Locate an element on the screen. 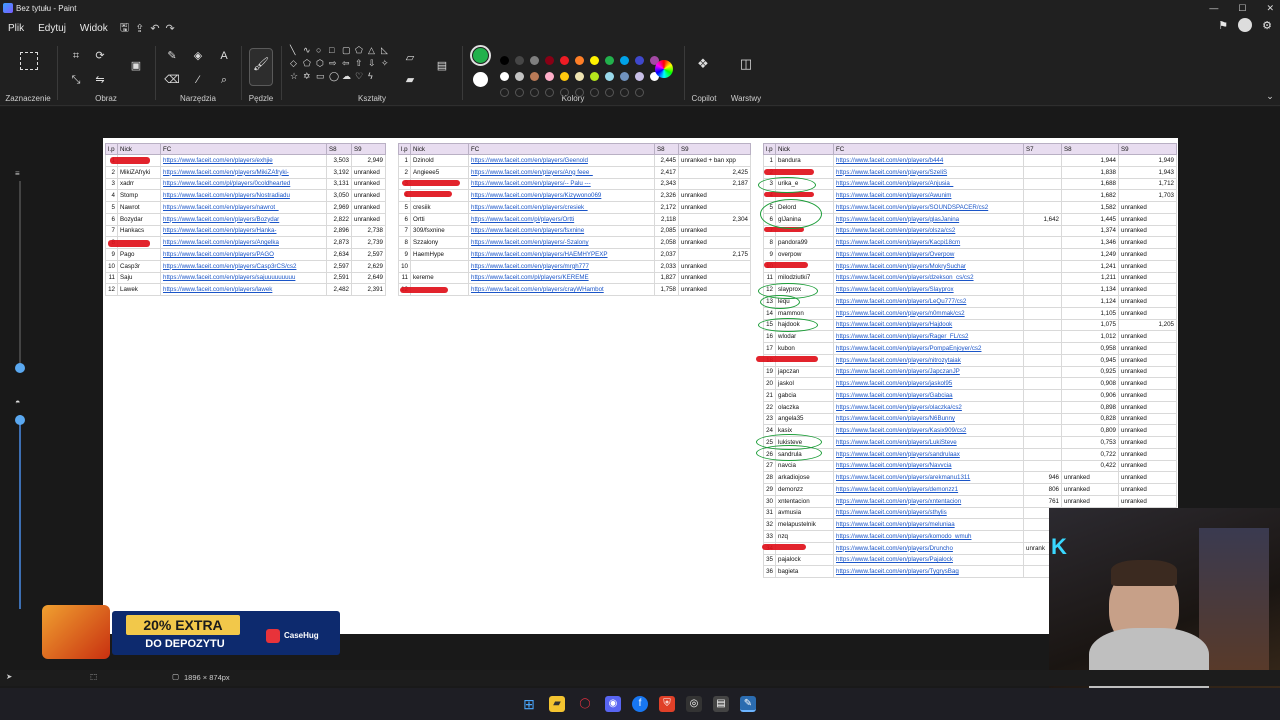  arrow-right-shape-icon: ⇨ is located at coordinates (335, 64).